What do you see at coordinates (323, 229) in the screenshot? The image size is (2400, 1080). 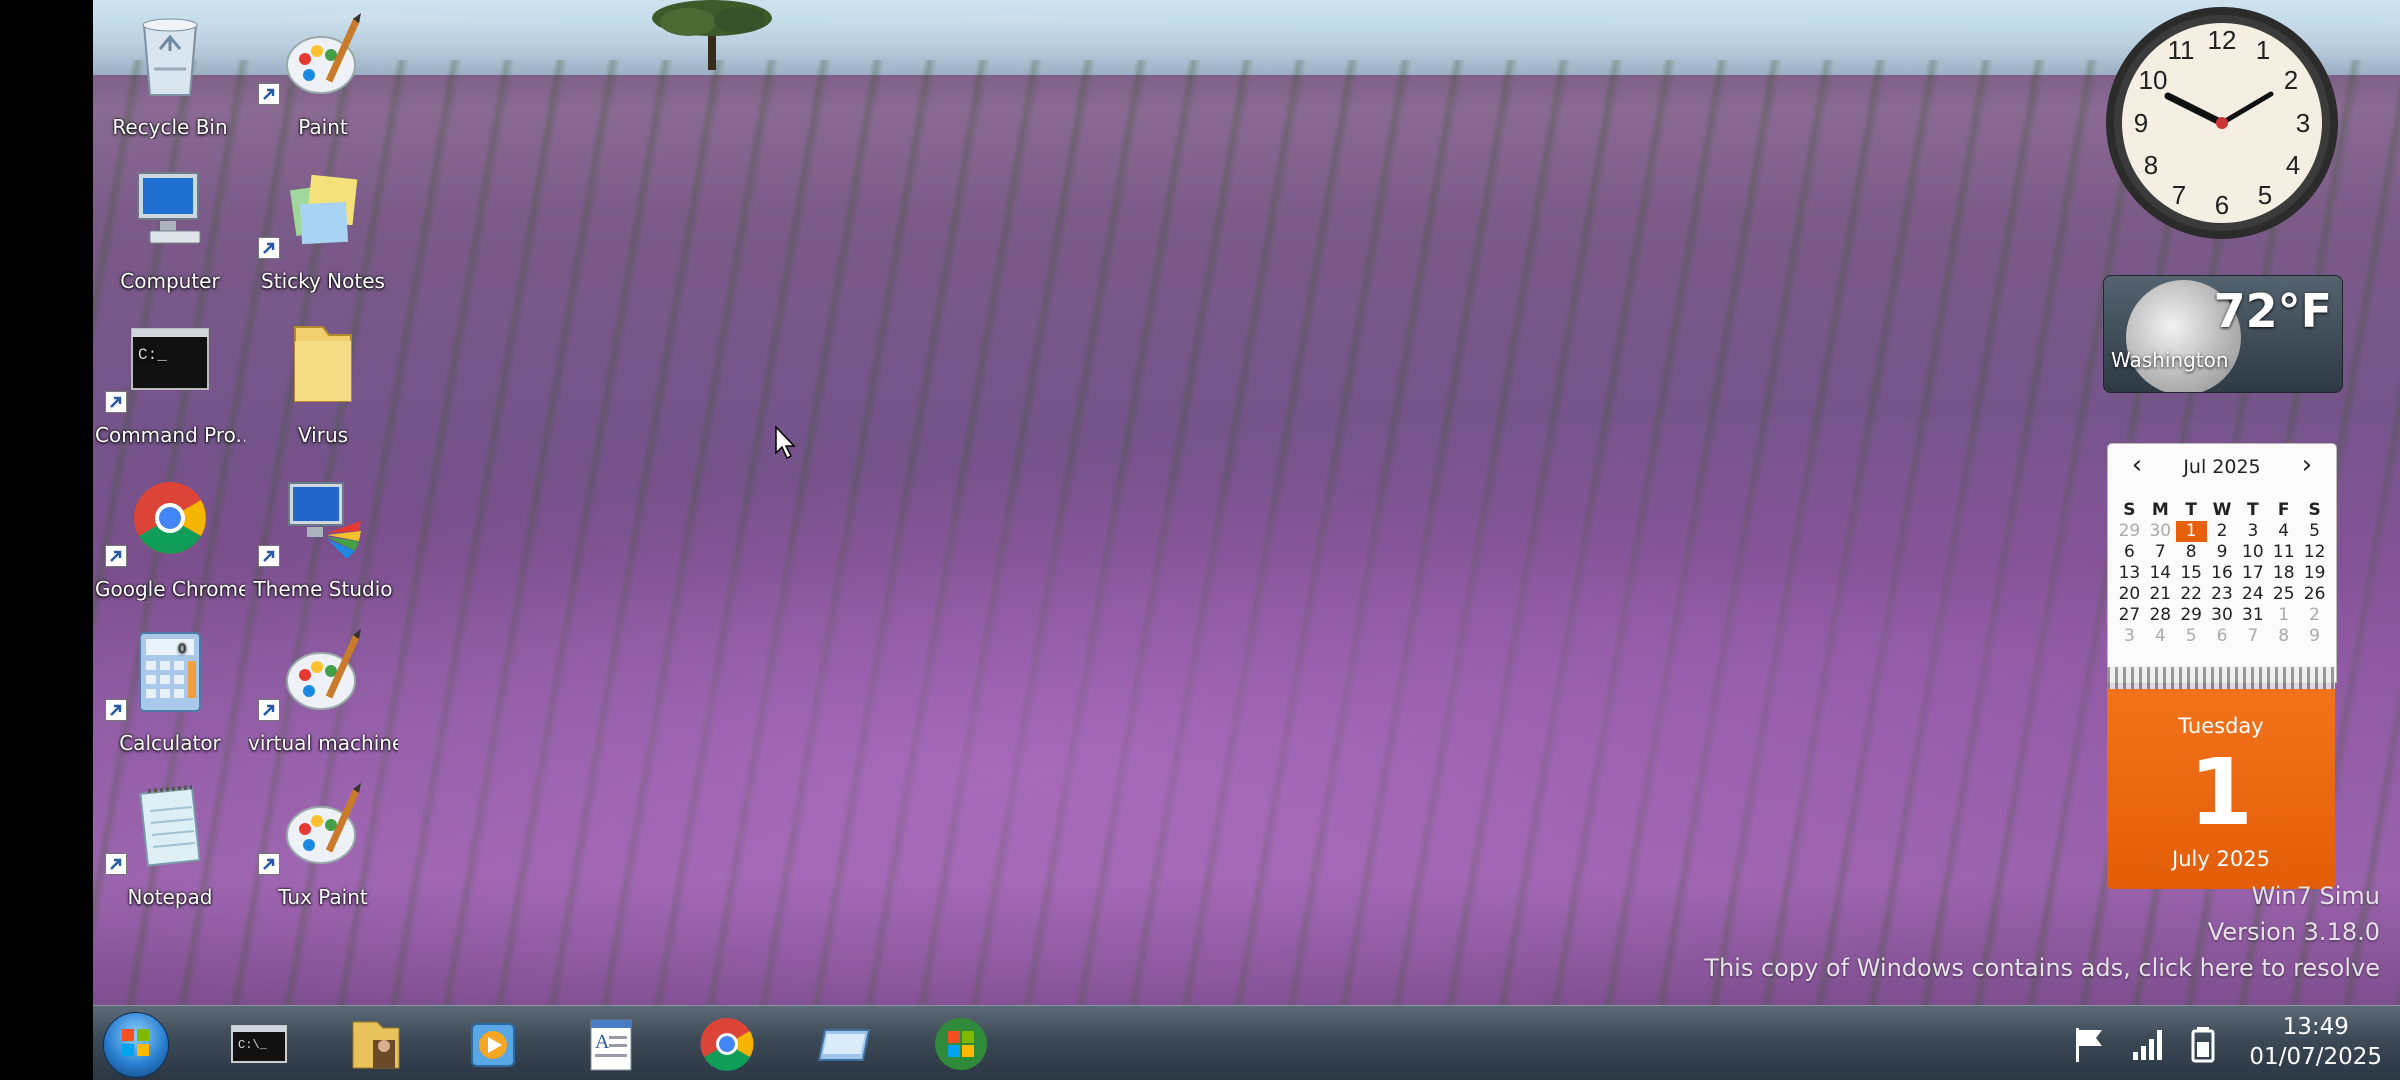 I see `desktop-icon-sticky-notes: Sticky Notes` at bounding box center [323, 229].